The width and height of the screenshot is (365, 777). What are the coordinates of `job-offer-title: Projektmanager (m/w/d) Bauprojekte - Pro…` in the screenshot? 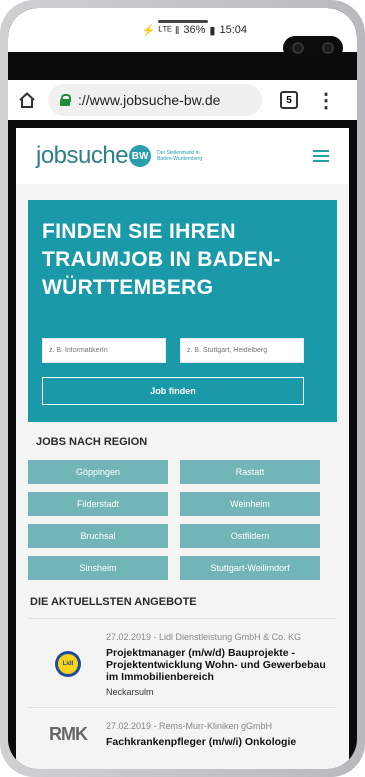 It's located at (216, 665).